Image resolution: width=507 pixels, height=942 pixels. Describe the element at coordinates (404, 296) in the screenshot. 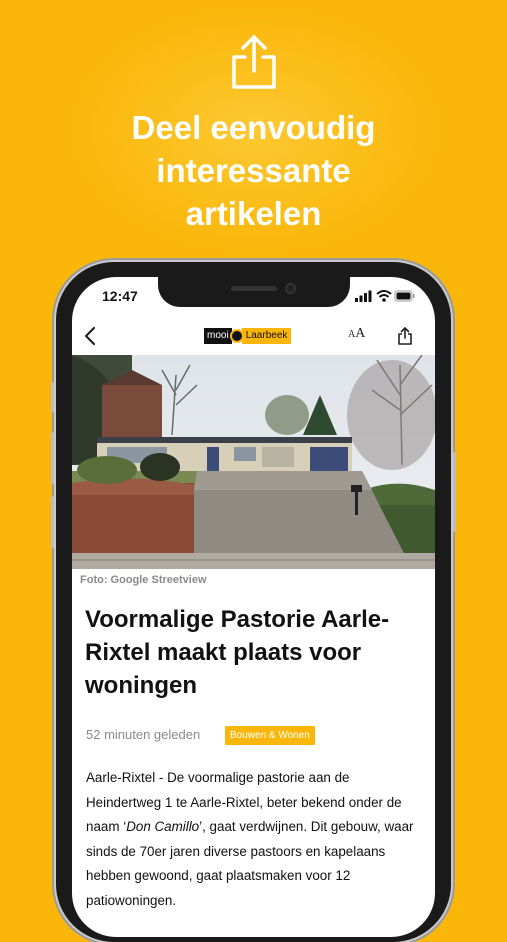

I see `battery-icon` at that location.